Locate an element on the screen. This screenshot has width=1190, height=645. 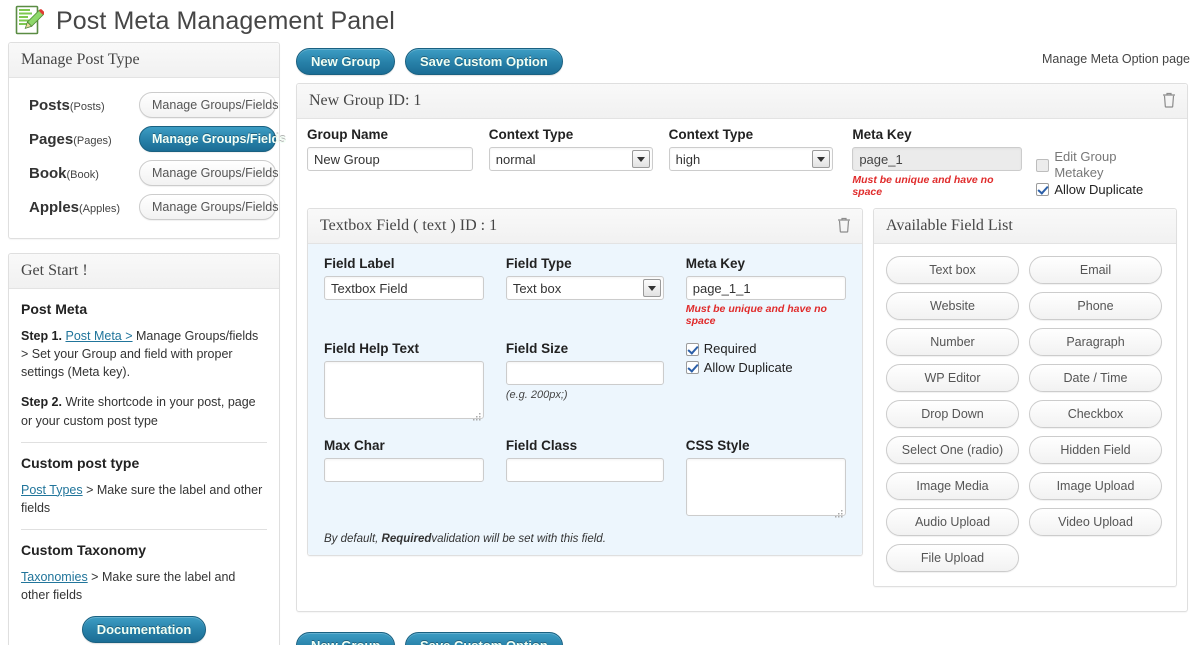
priority-label: Context Type is located at coordinates (711, 134).